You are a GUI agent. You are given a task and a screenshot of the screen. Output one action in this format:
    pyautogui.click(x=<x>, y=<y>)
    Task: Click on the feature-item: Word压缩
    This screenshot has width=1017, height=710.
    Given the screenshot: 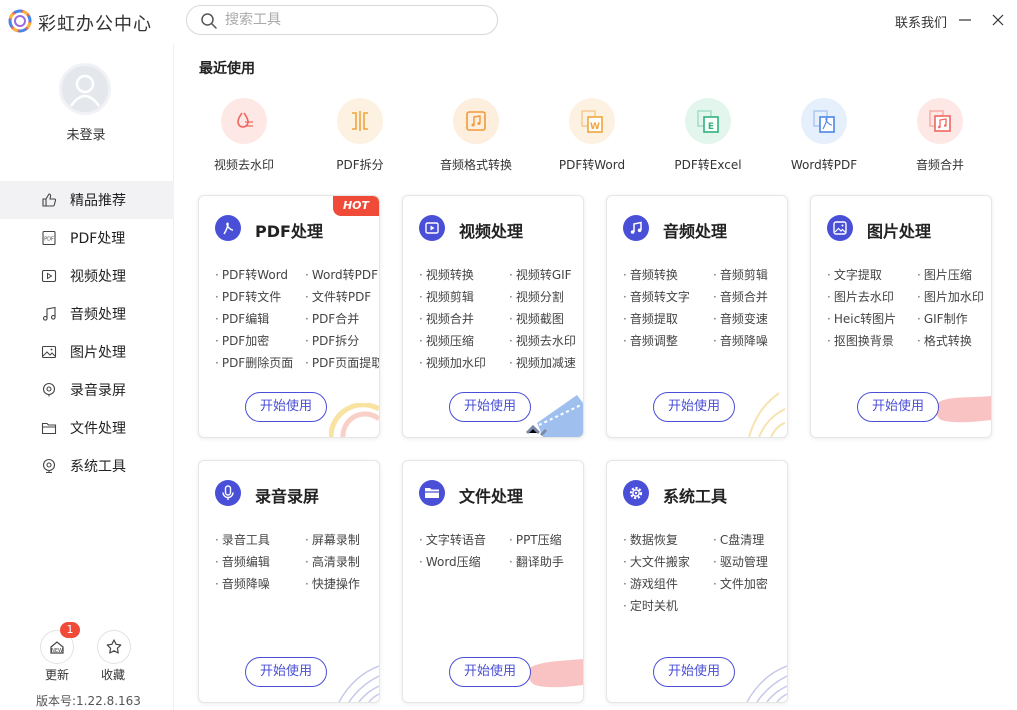 What is the action you would take?
    pyautogui.click(x=450, y=561)
    